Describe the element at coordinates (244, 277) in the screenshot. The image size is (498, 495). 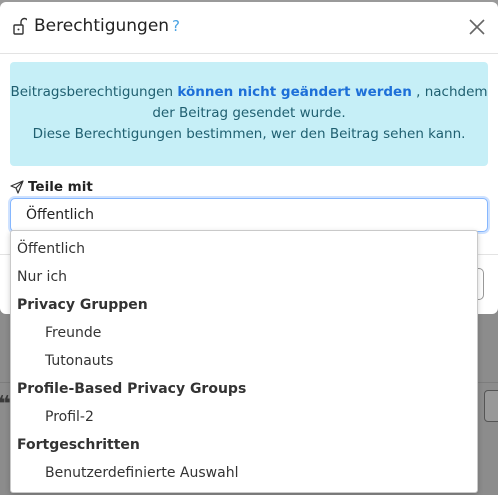
I see `dropdown-option: Nur ich` at that location.